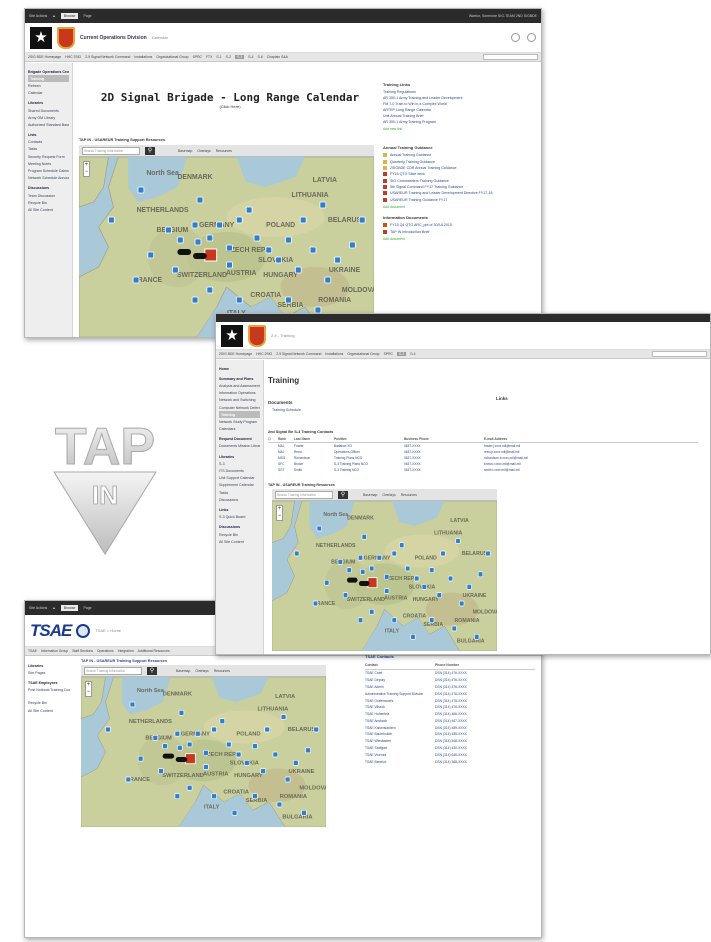 Image resolution: width=711 pixels, height=942 pixels. Describe the element at coordinates (400, 680) in the screenshot. I see `contact-name-link: TSAE Deputy` at that location.